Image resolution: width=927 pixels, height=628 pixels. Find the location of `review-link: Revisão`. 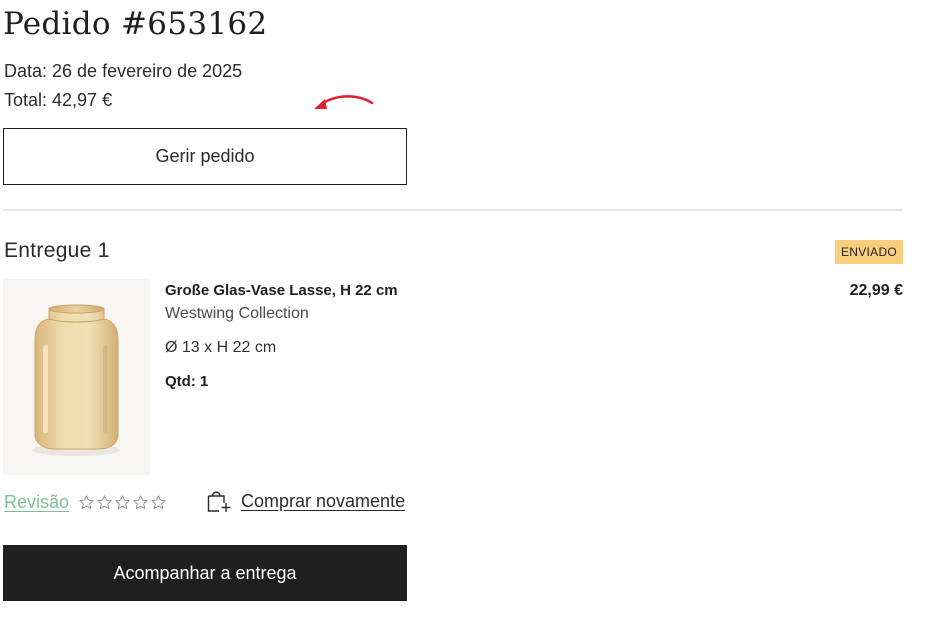

review-link: Revisão is located at coordinates (36, 502).